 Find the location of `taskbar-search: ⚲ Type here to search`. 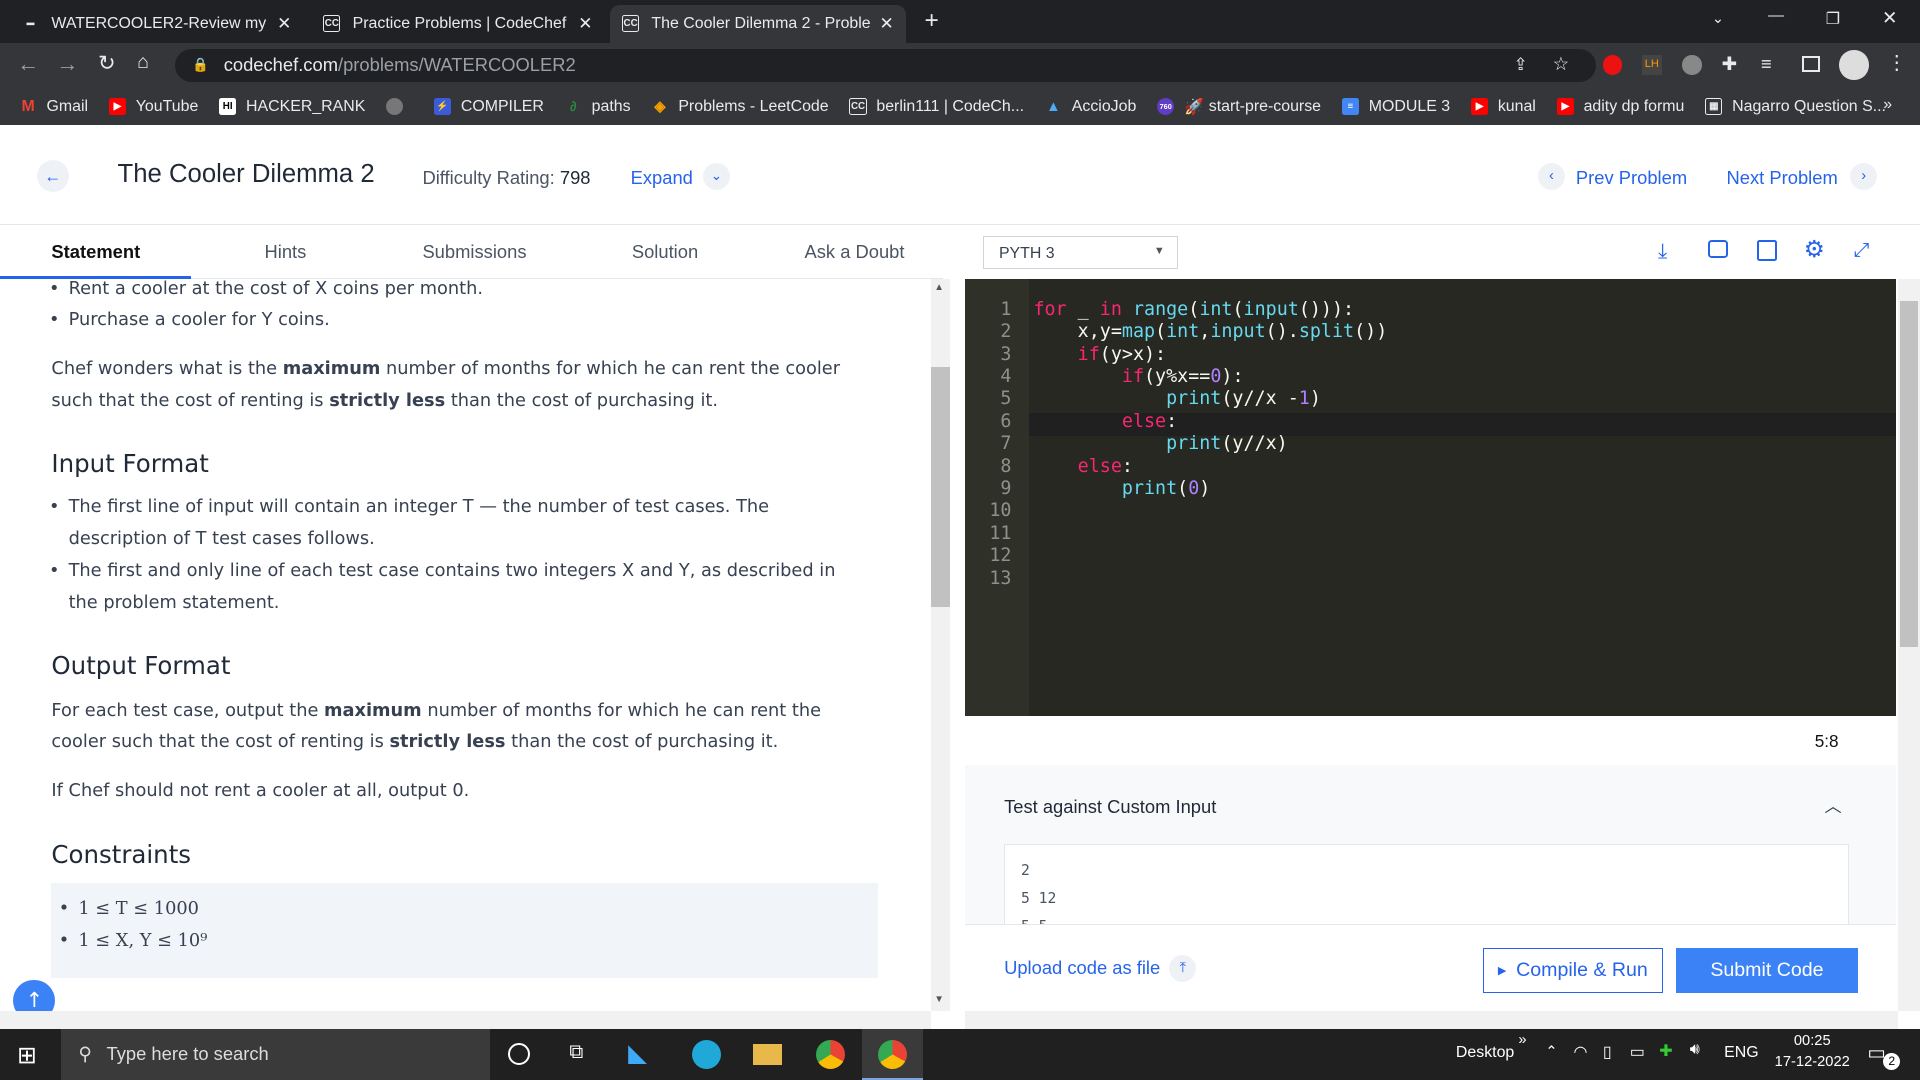

taskbar-search: ⚲ Type here to search is located at coordinates (275, 1054).